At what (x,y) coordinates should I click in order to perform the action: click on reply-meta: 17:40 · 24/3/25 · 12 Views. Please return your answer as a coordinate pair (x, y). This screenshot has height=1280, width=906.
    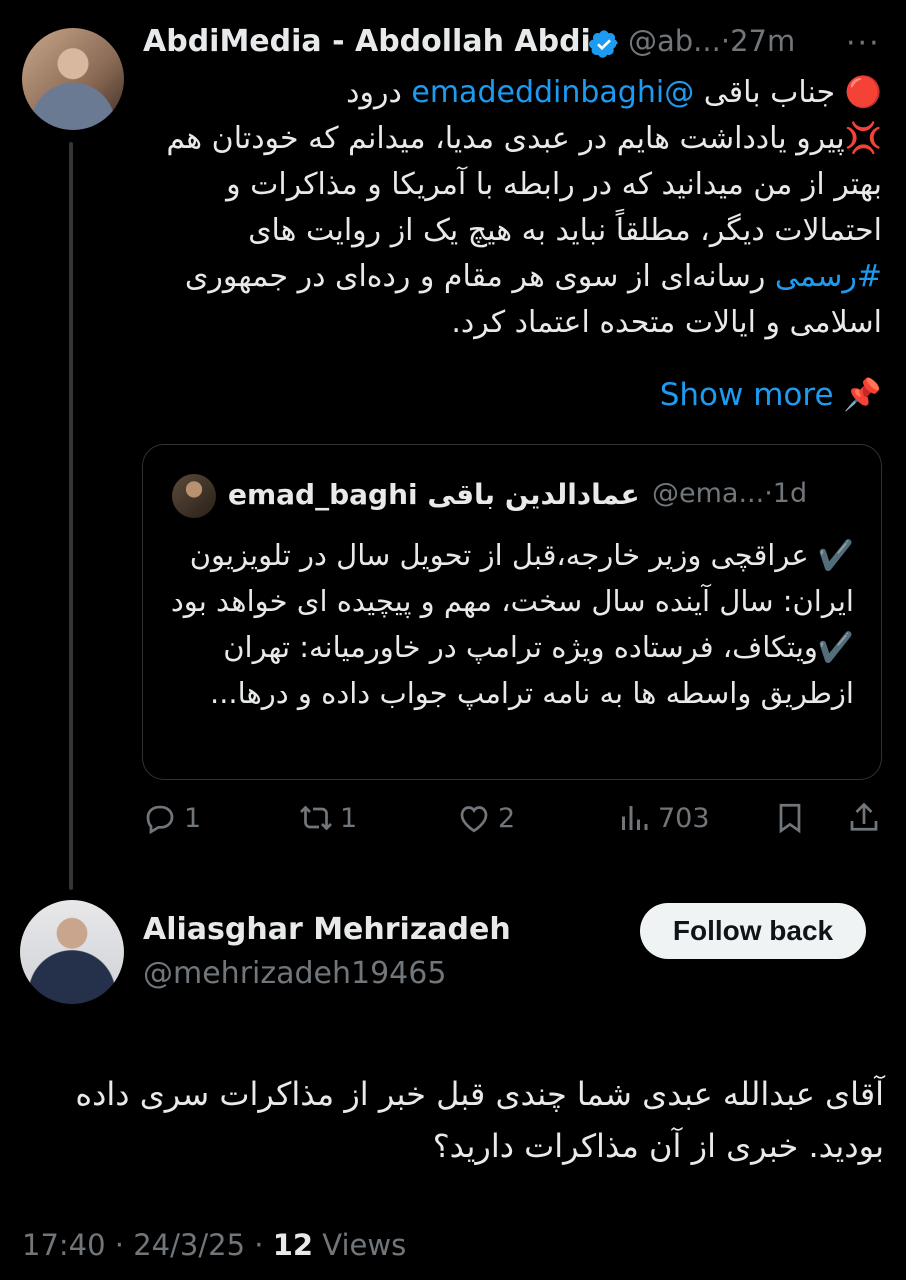
    Looking at the image, I should click on (214, 1245).